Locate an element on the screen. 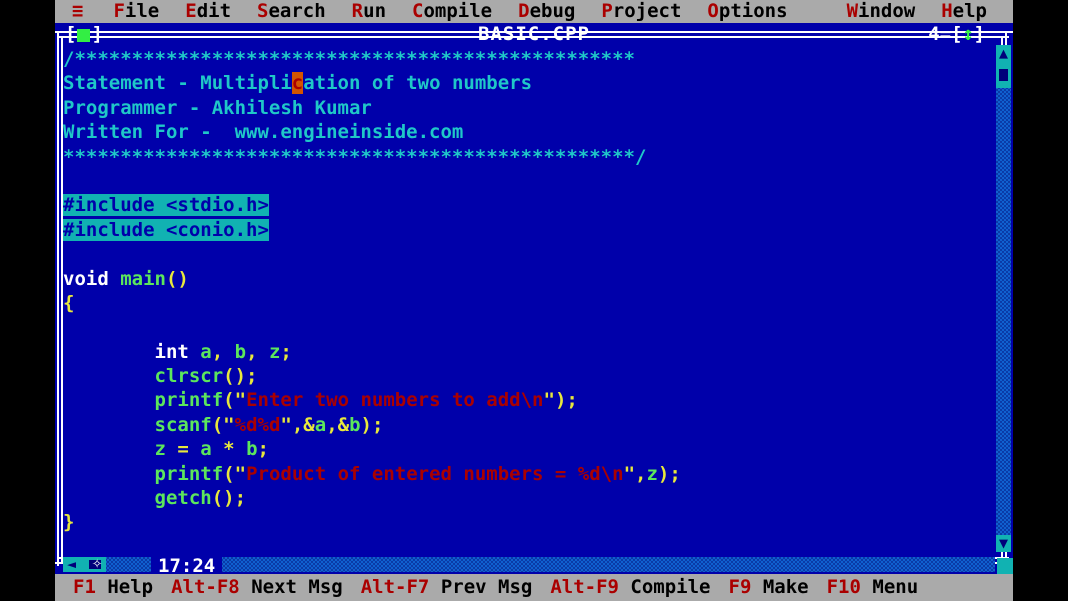 The image size is (1068, 601). code-line: z = a * b; is located at coordinates (529, 449).